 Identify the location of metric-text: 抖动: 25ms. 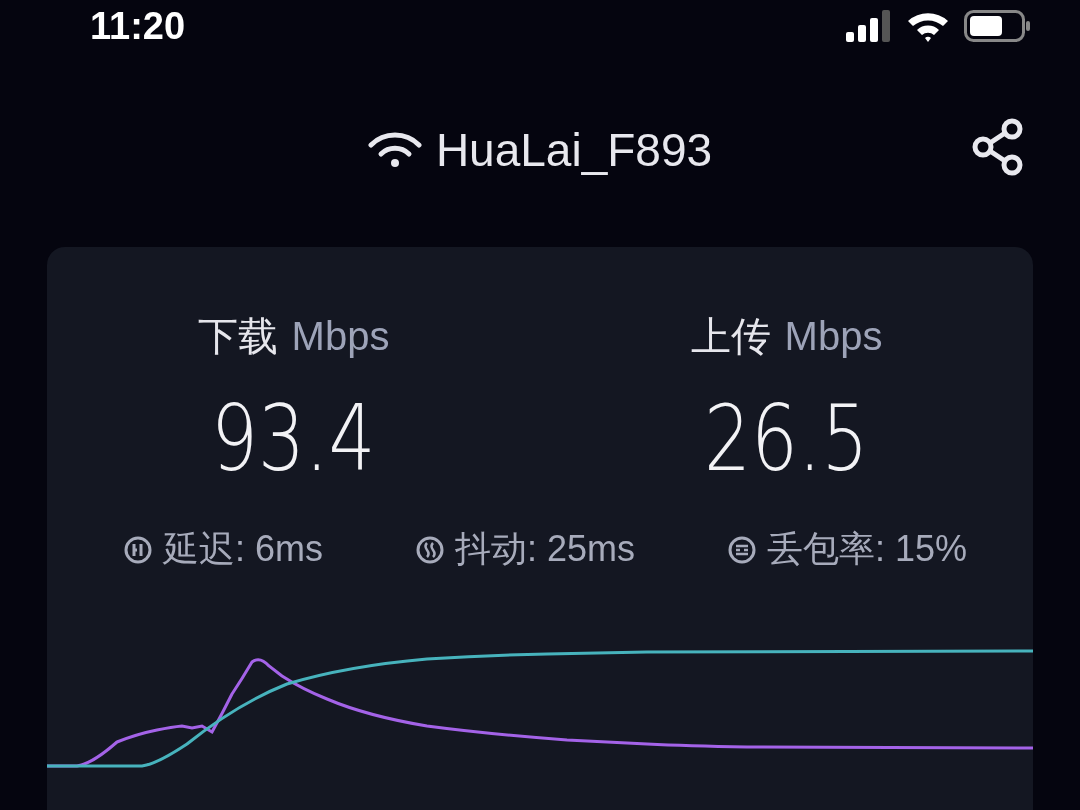
(544, 549).